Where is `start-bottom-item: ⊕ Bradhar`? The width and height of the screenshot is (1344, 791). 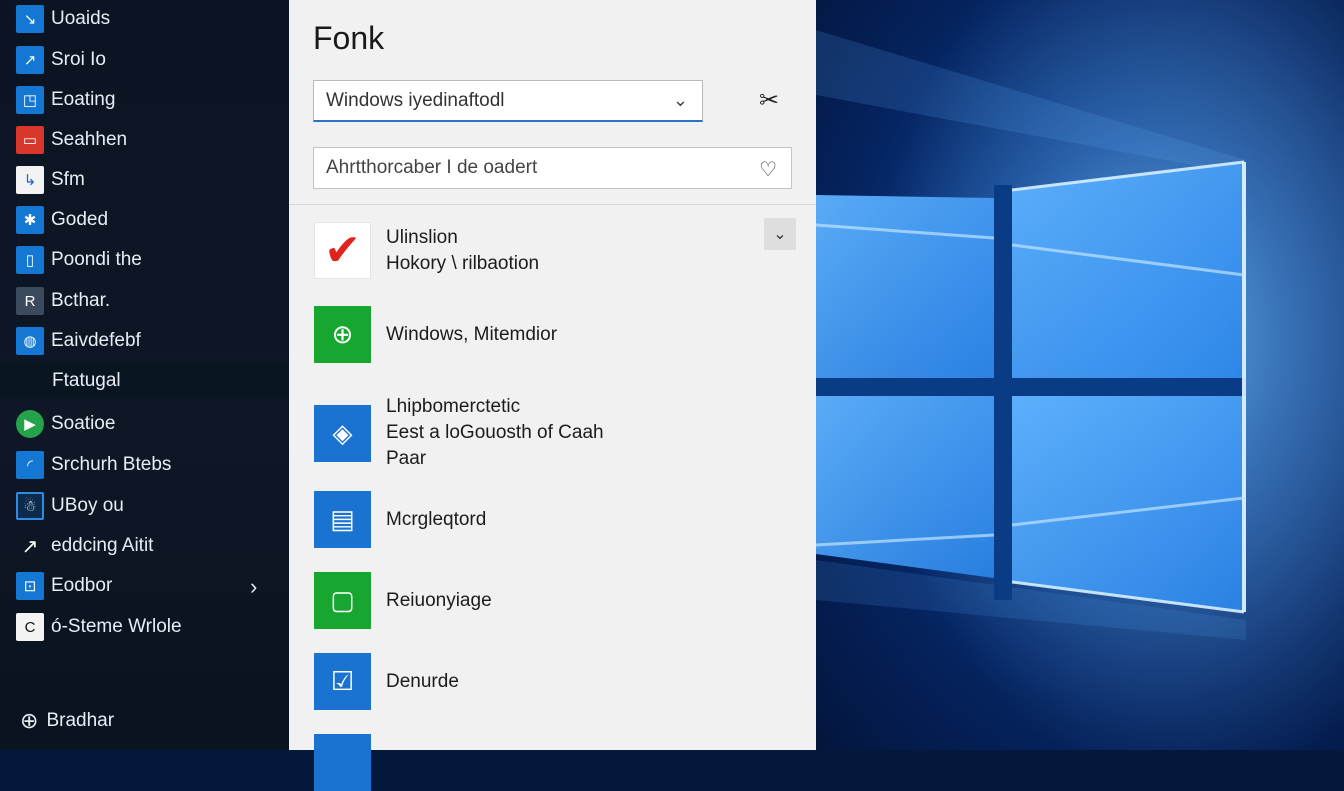
start-bottom-item: ⊕ Bradhar is located at coordinates (67, 721).